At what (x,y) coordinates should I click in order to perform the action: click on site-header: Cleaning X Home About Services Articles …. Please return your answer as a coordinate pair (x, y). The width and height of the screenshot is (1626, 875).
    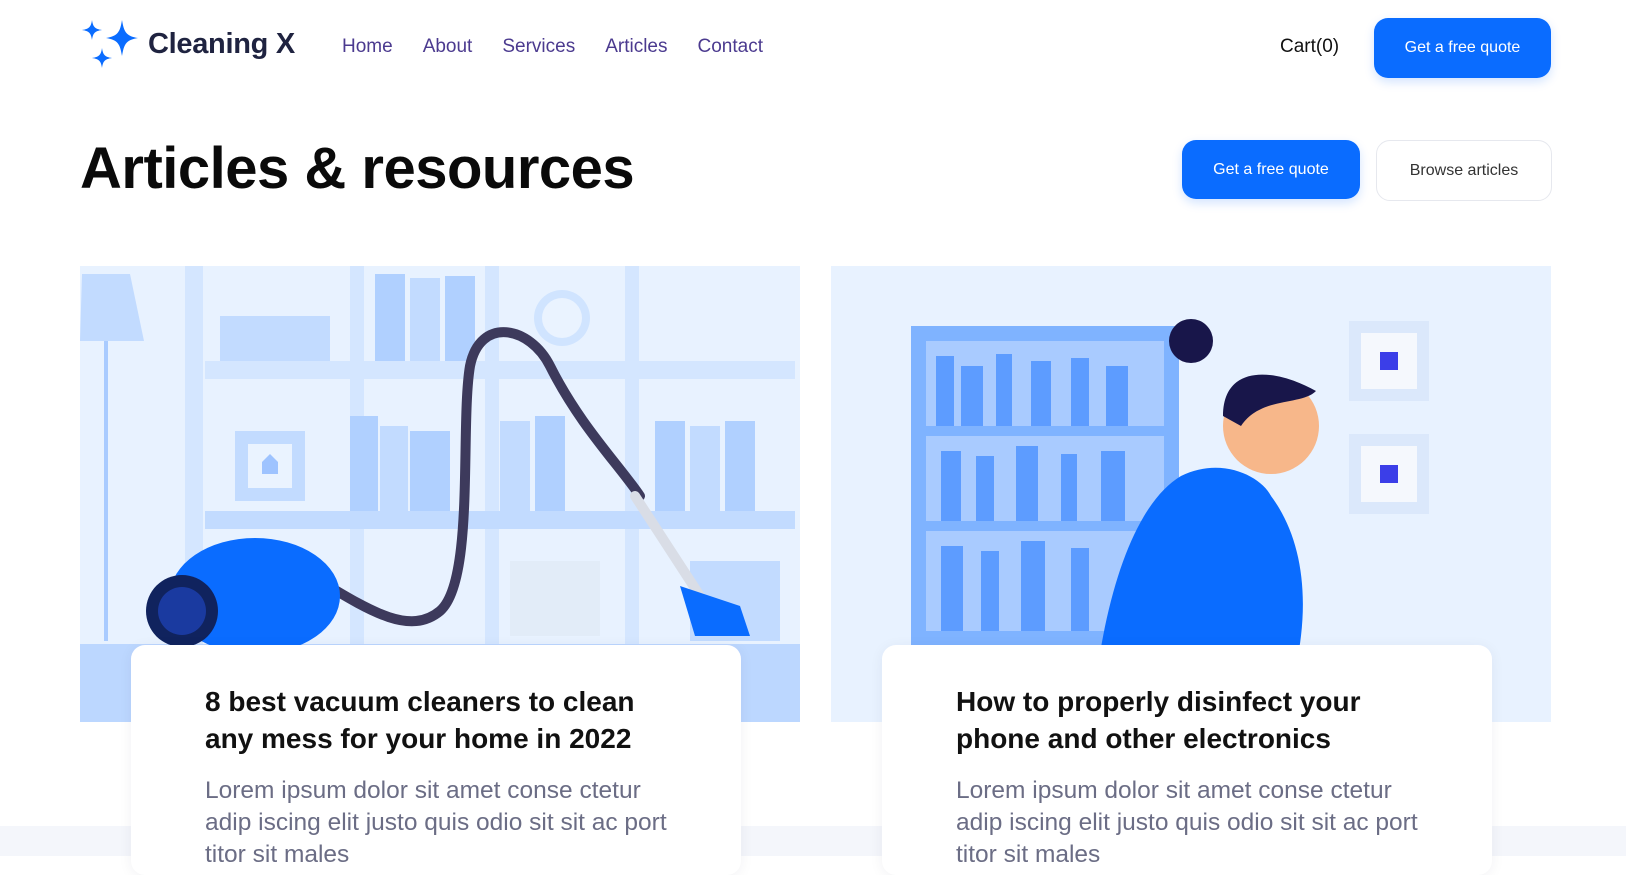
    Looking at the image, I should click on (813, 48).